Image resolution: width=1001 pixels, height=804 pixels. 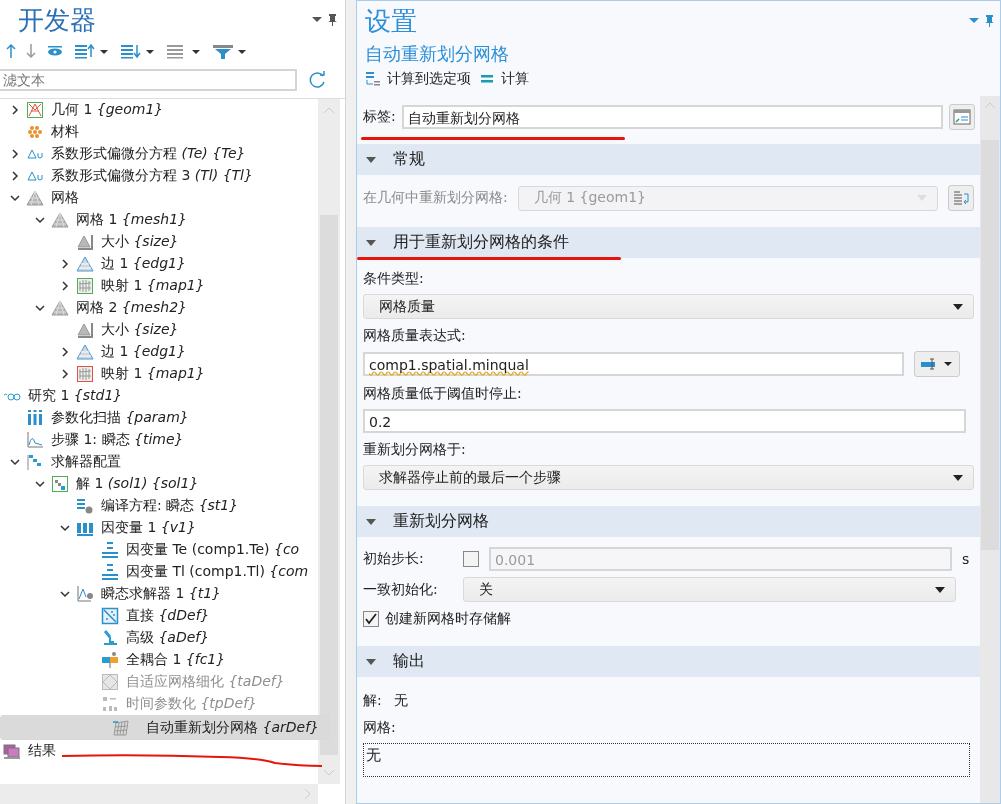 I want to click on tree-item: 瞬态求解器 1 {t1}, so click(x=165, y=594).